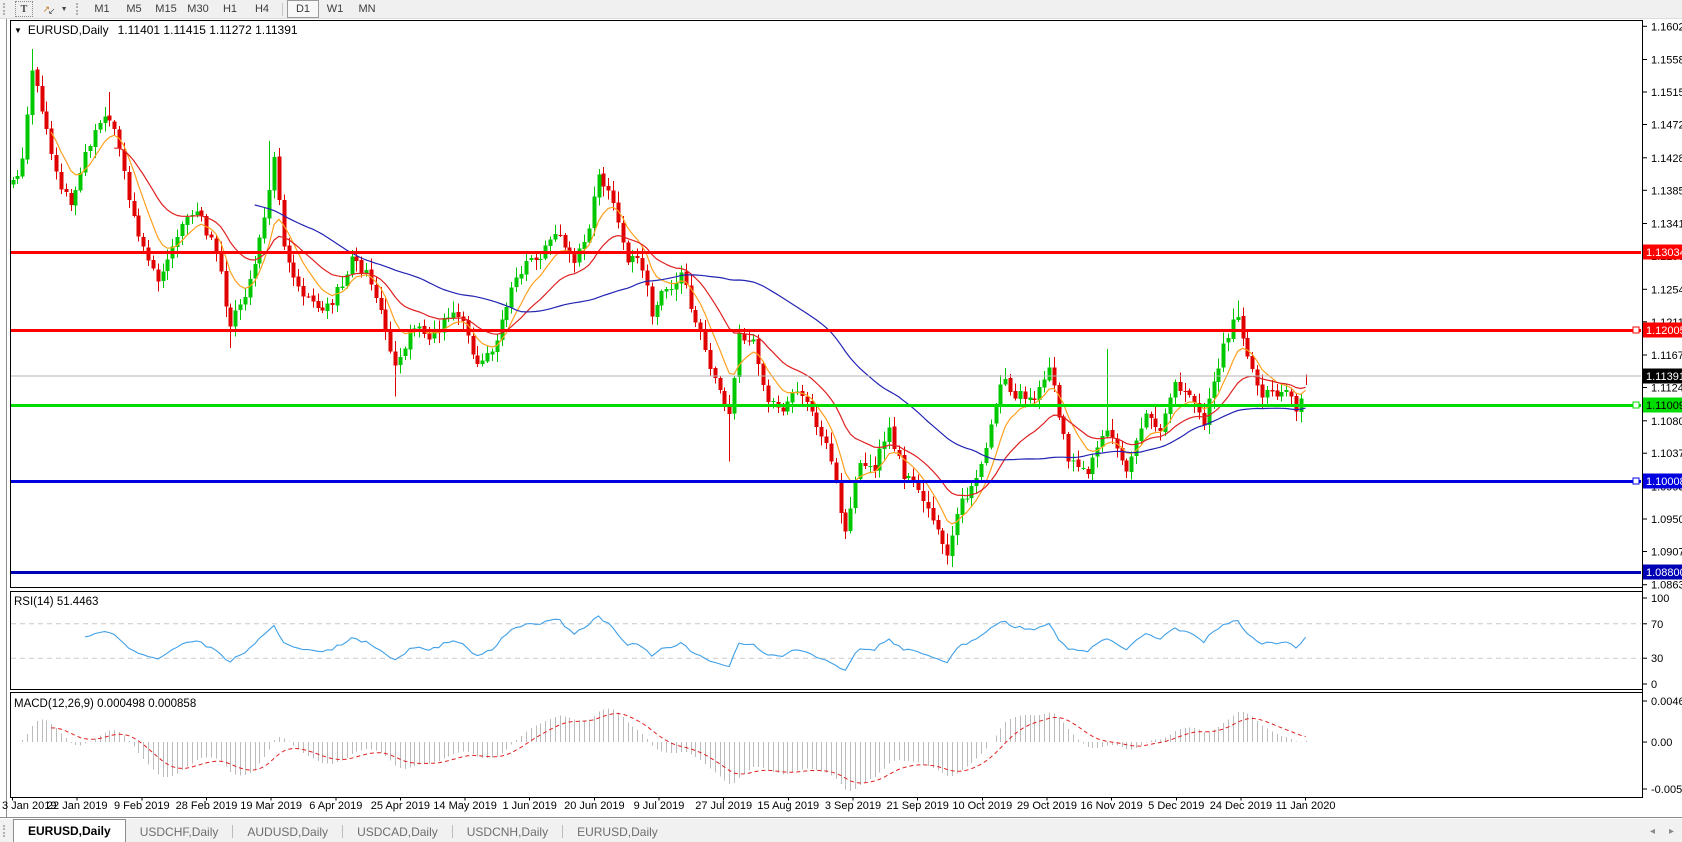  What do you see at coordinates (507, 831) in the screenshot?
I see `chart-tab-usdcnh-daily: USDCNH,Daily` at bounding box center [507, 831].